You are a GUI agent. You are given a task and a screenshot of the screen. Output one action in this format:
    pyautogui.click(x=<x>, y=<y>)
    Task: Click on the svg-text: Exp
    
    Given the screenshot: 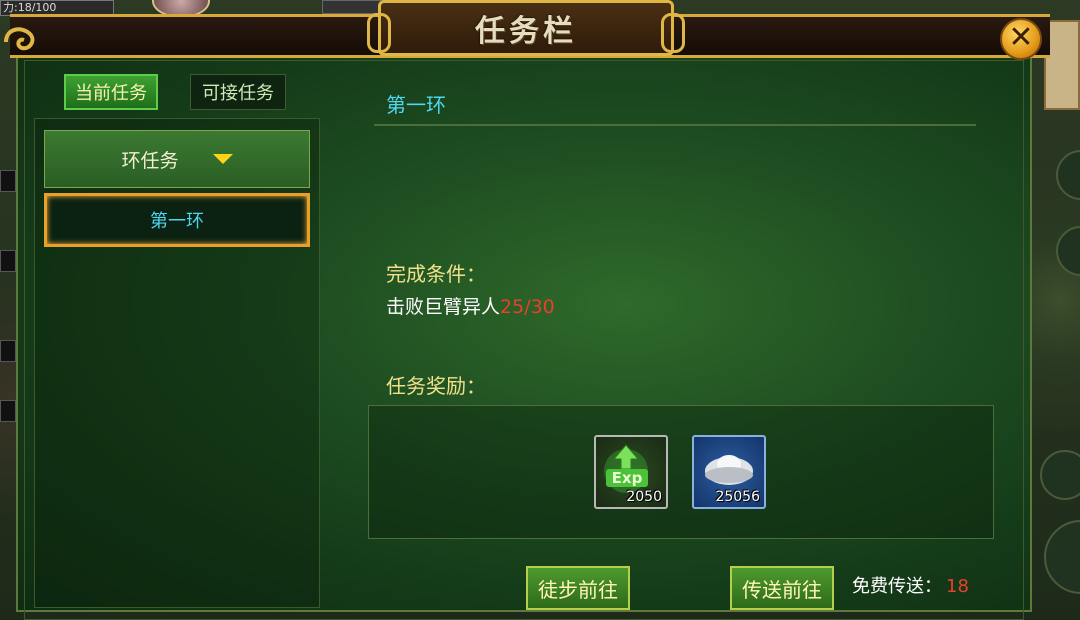 What is the action you would take?
    pyautogui.click(x=627, y=478)
    